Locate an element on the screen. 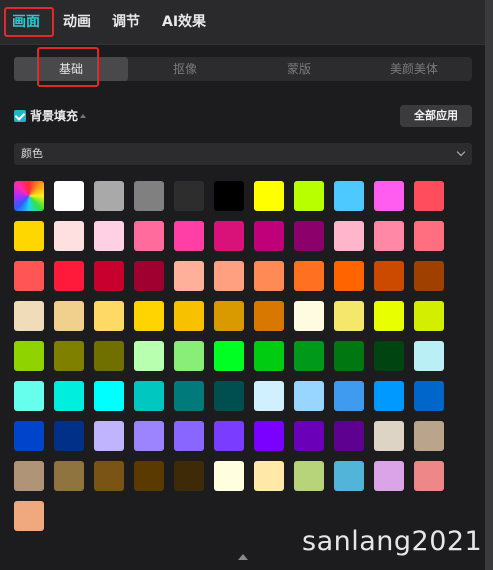  collapse-caret-icon is located at coordinates (83, 116).